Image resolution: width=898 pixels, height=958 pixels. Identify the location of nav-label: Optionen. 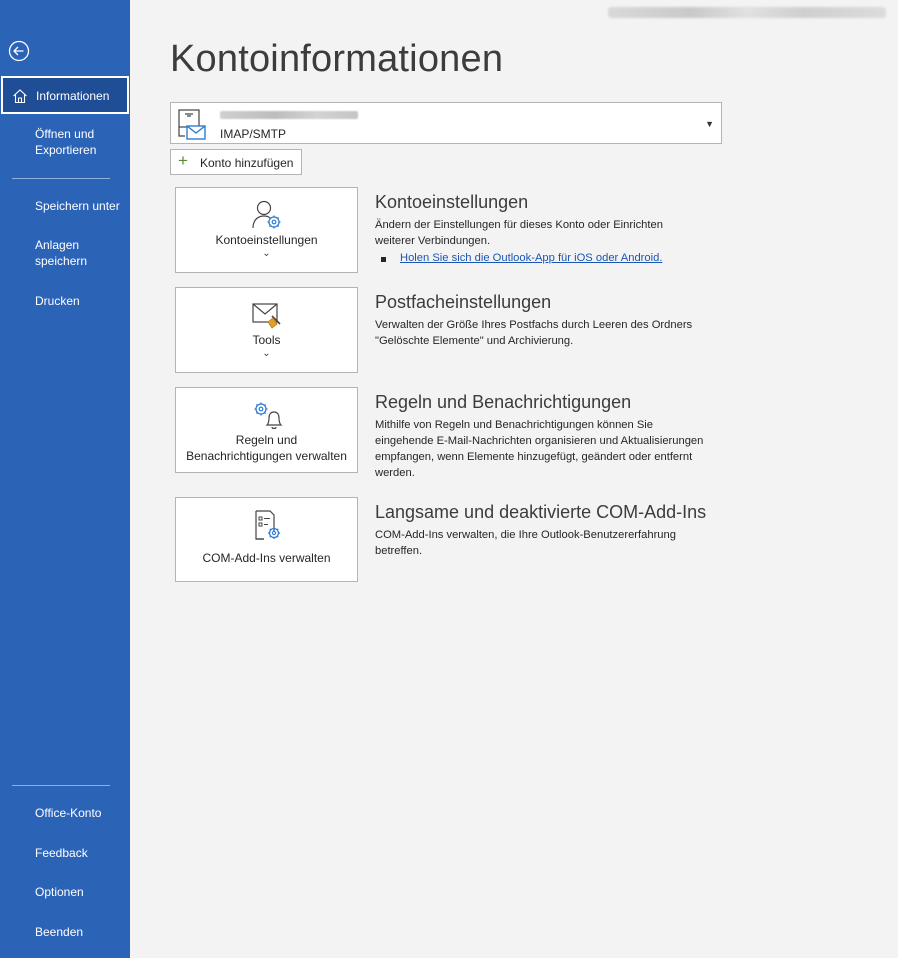
(59, 892).